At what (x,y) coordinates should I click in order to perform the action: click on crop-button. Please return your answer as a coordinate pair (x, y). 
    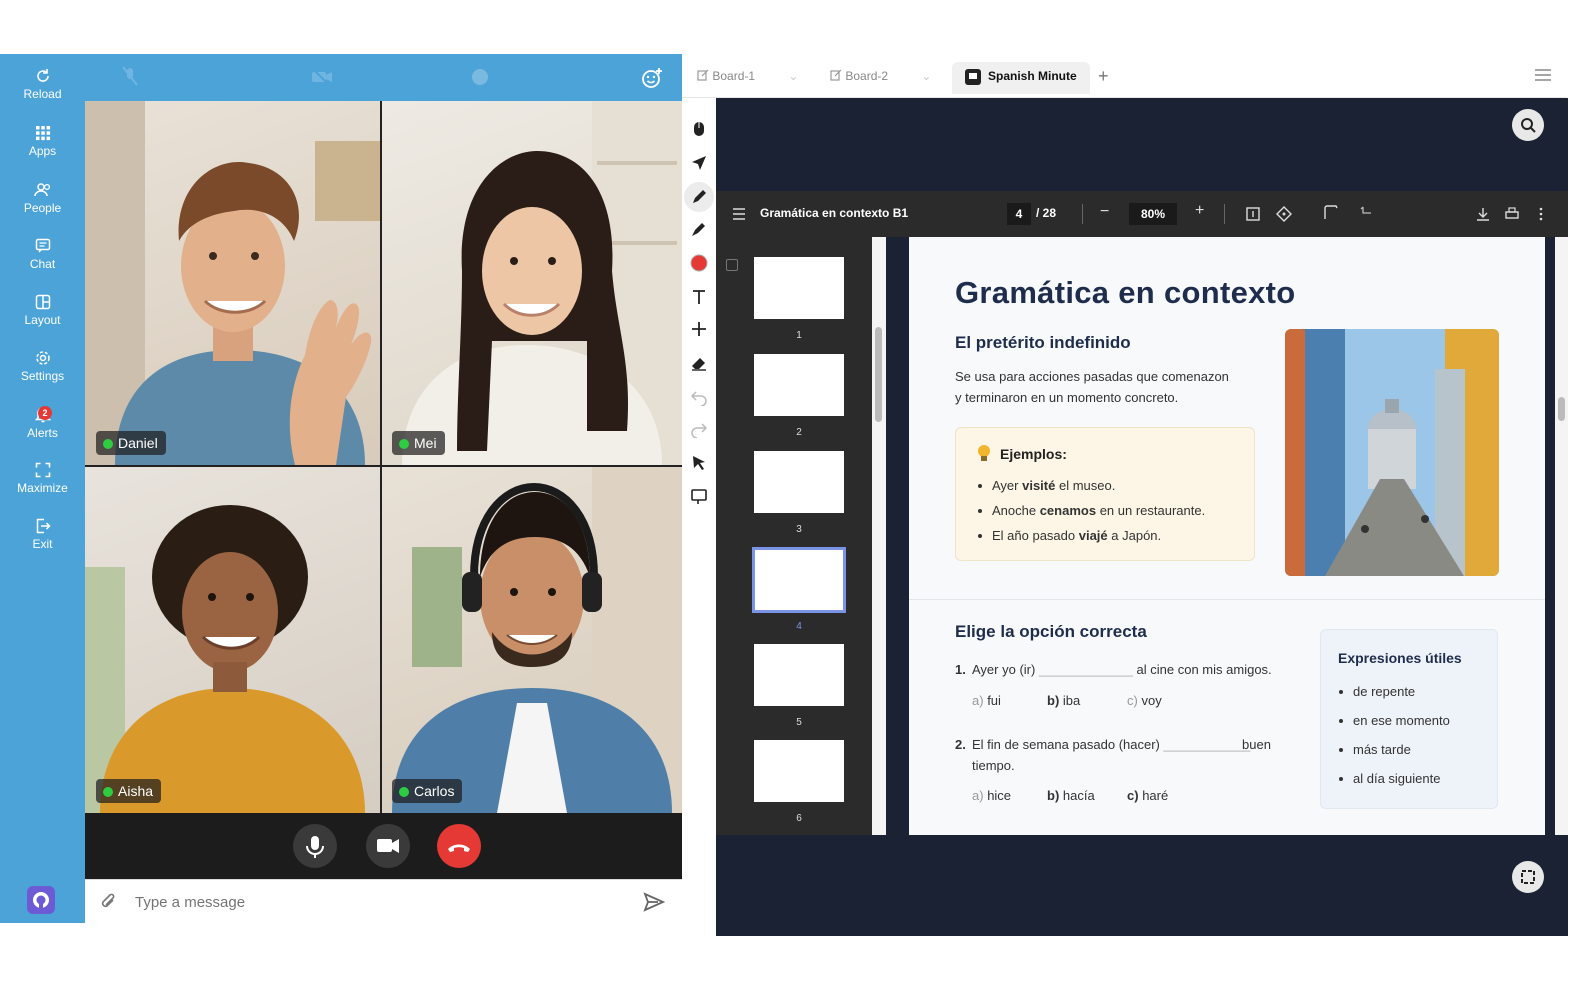
    Looking at the image, I should click on (1528, 877).